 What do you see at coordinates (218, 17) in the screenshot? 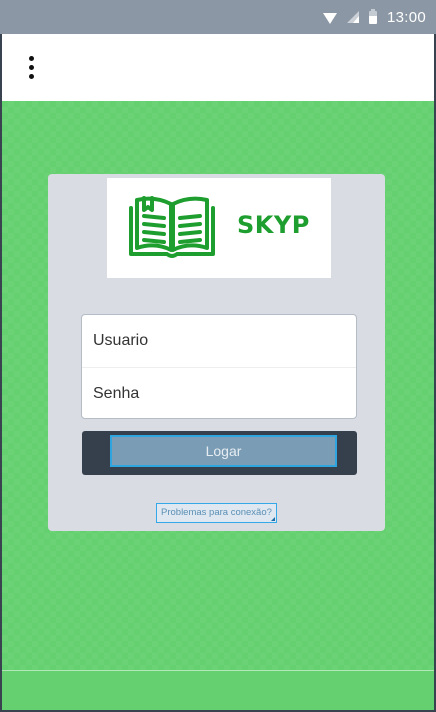
I see `status-bar: 13:00` at bounding box center [218, 17].